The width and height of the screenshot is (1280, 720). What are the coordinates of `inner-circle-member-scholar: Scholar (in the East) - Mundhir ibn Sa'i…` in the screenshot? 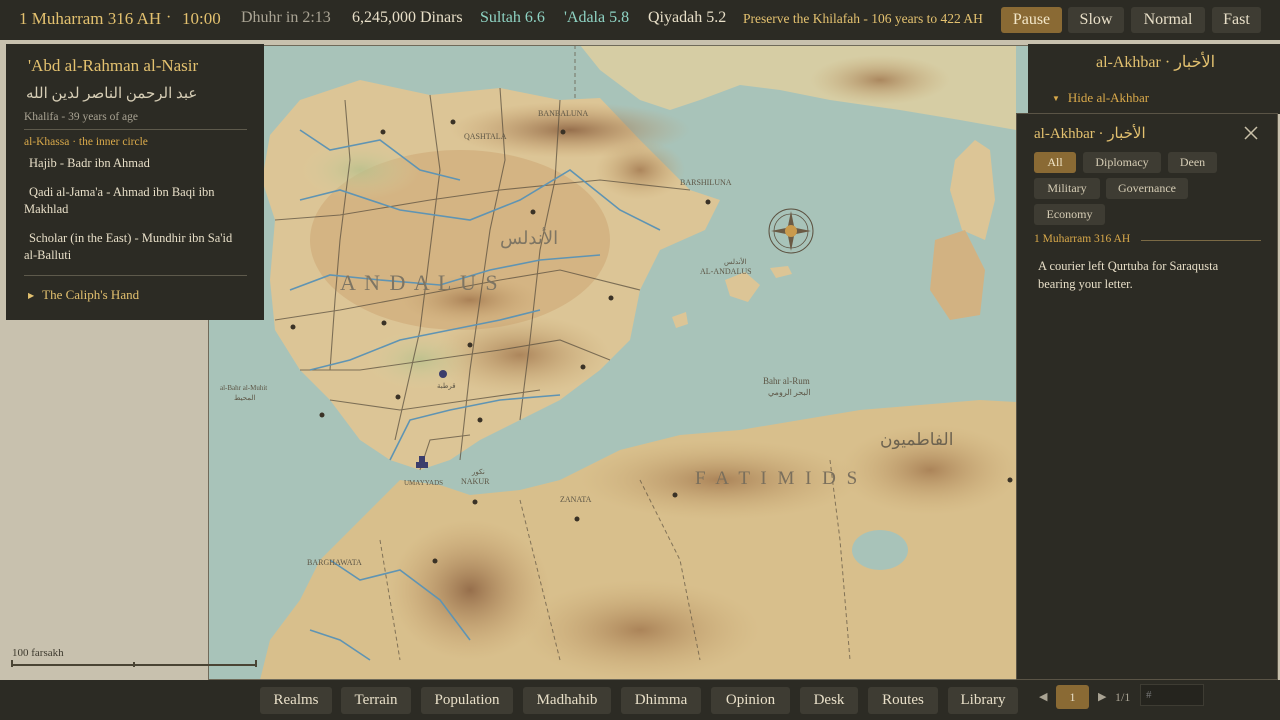 It's located at (135, 247).